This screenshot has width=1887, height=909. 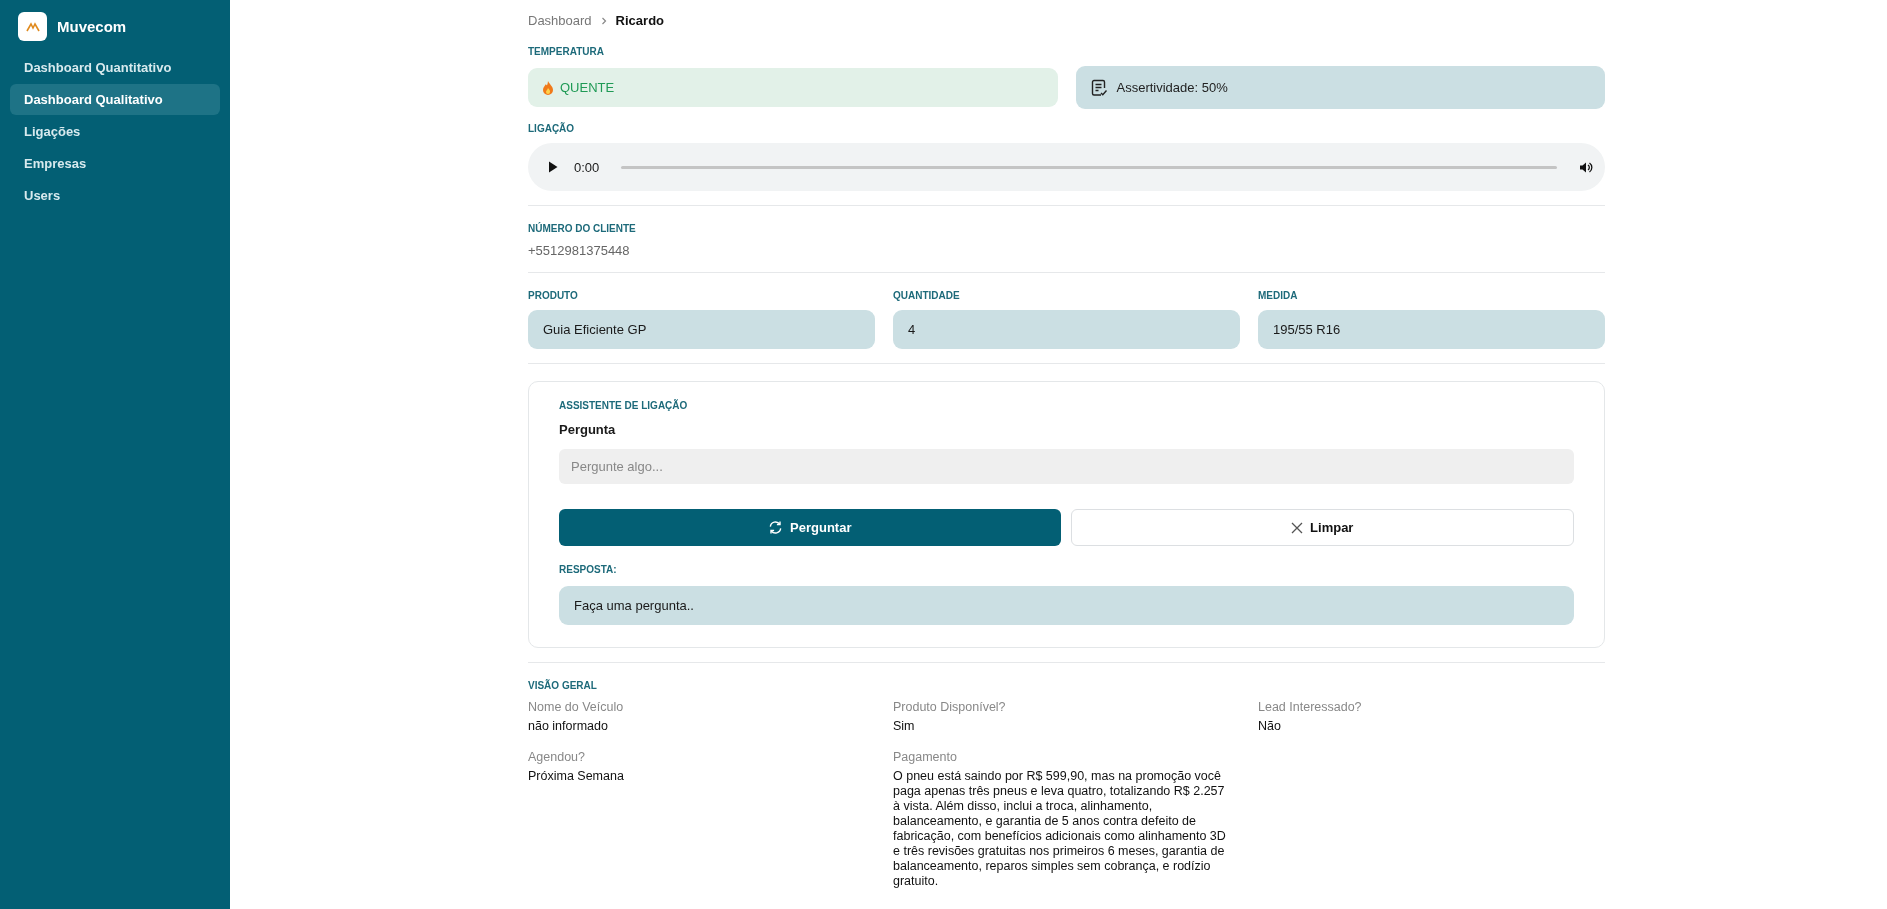 I want to click on breadcrumb-item: Ricardo, so click(x=639, y=20).